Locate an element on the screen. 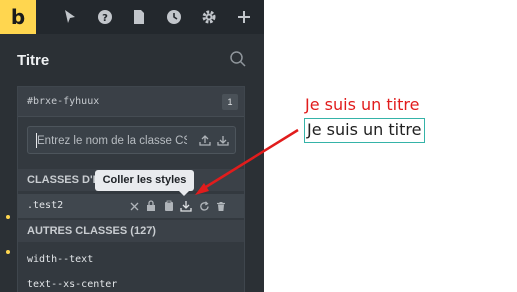 Image resolution: width=517 pixels, height=292 pixels. other-classes-section: AUTRES CLASSES (127) is located at coordinates (131, 231).